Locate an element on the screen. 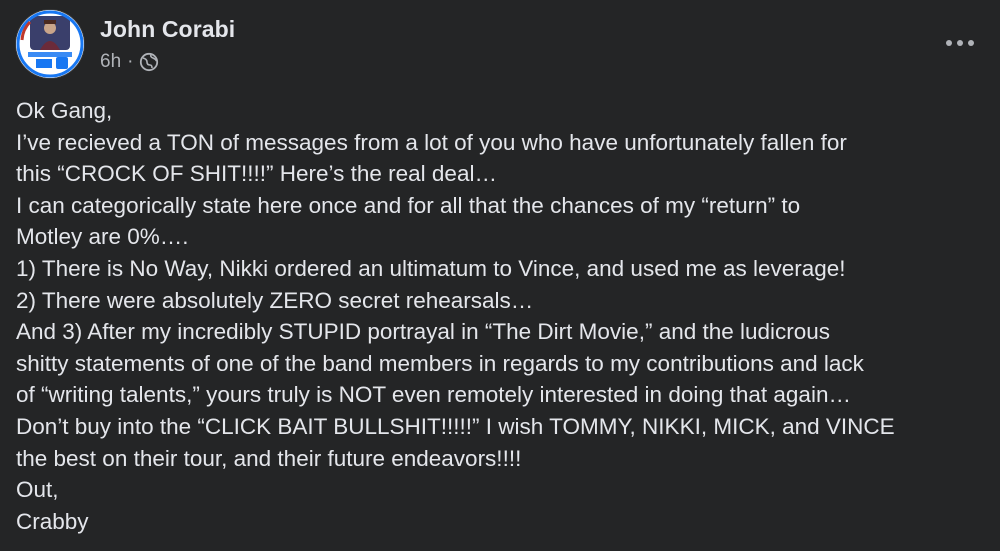 The image size is (1000, 551). profile-frame-image is located at coordinates (50, 44).